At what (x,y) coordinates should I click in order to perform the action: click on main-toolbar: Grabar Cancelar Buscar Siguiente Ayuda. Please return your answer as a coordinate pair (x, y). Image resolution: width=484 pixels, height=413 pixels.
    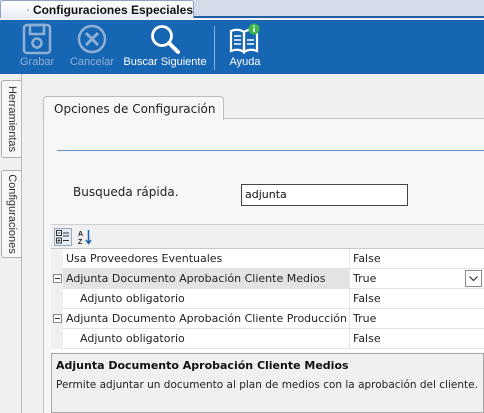
    Looking at the image, I should click on (242, 47).